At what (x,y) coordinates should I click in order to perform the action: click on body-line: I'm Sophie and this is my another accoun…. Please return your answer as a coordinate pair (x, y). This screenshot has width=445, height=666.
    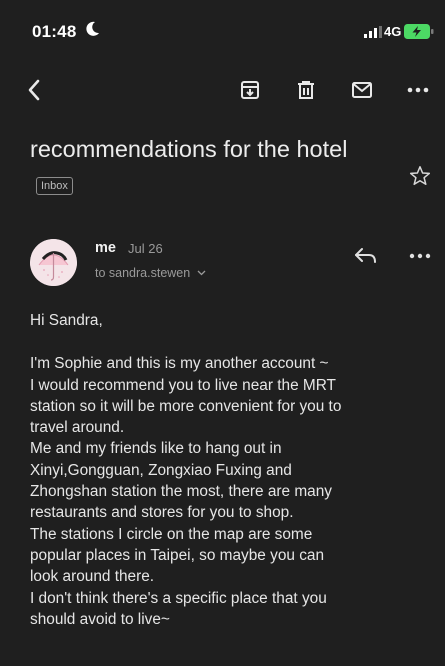
    Looking at the image, I should click on (179, 364).